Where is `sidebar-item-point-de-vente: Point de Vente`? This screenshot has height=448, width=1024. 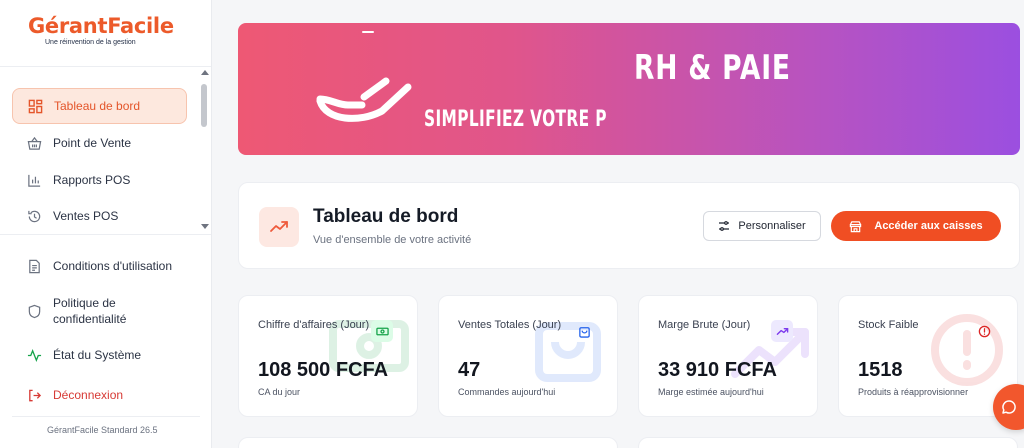 sidebar-item-point-de-vente: Point de Vente is located at coordinates (99, 143).